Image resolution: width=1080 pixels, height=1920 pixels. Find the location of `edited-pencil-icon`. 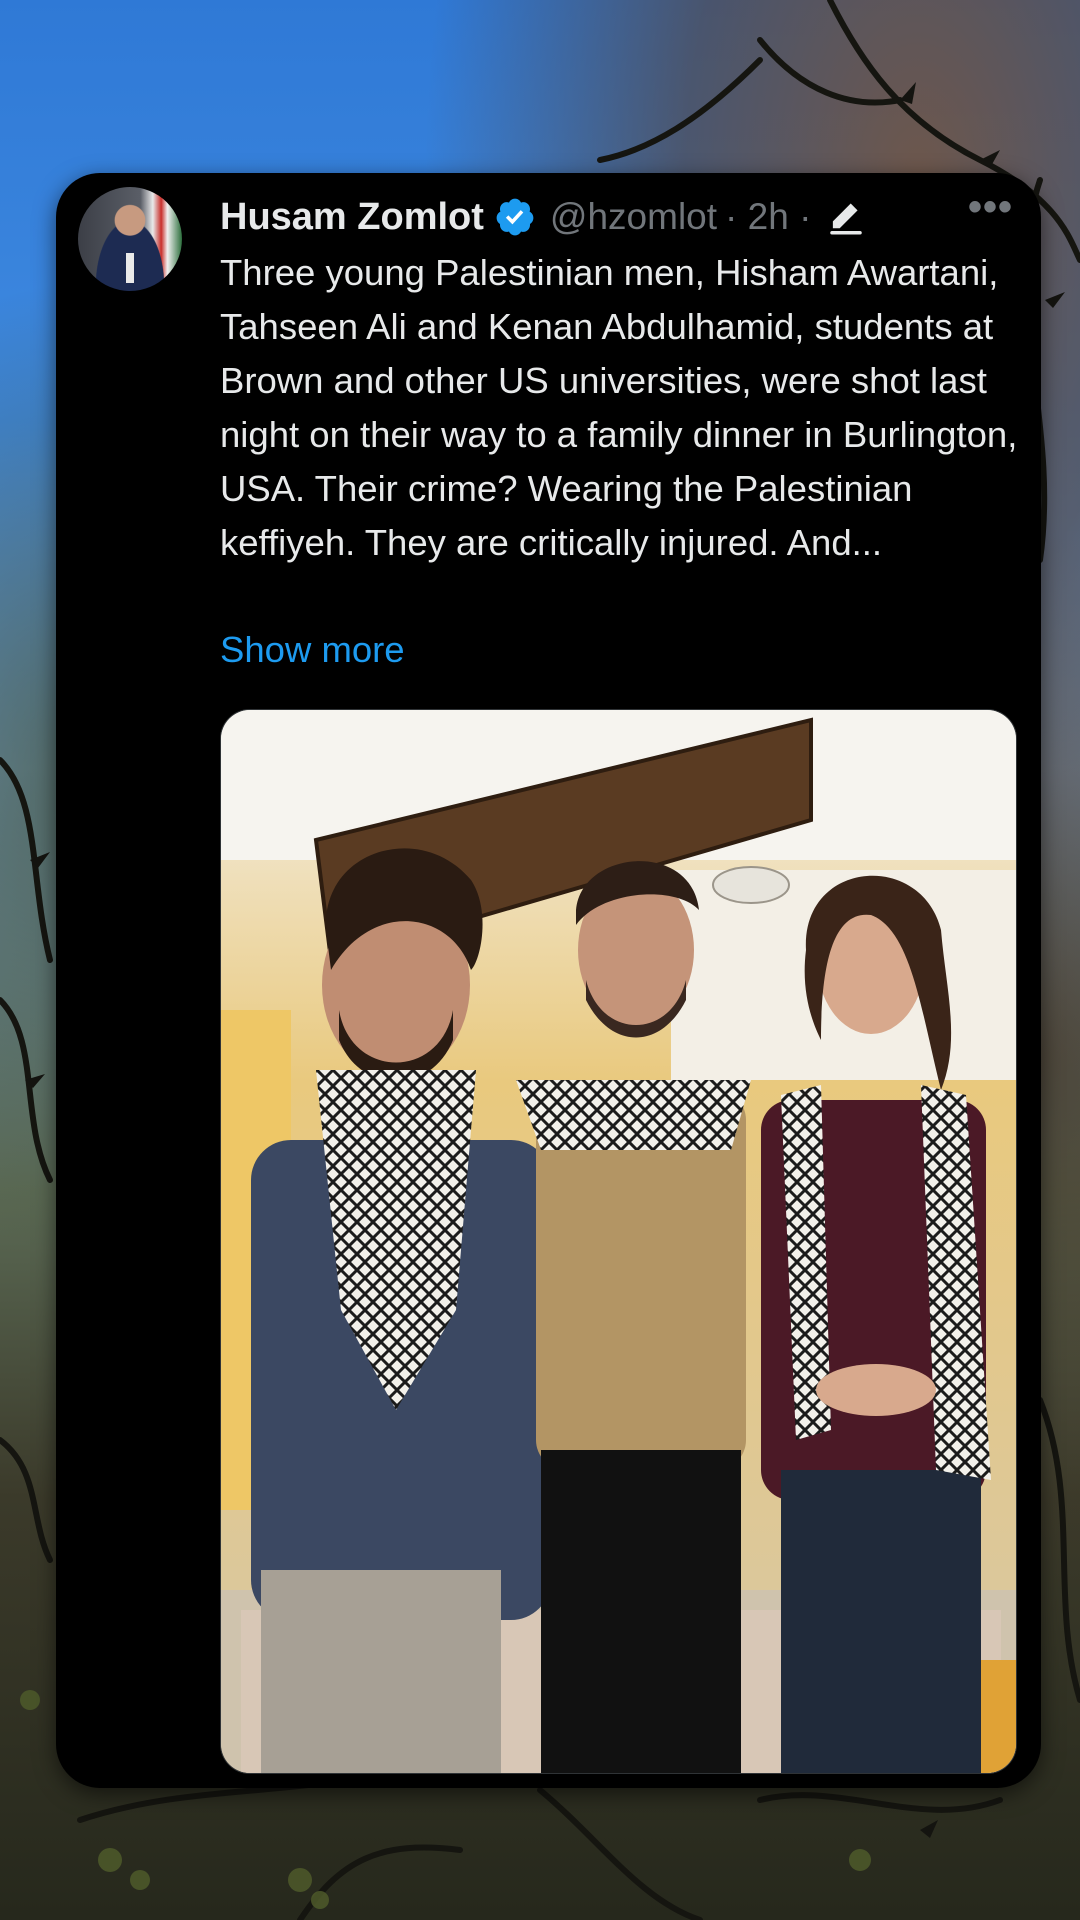

edited-pencil-icon is located at coordinates (846, 217).